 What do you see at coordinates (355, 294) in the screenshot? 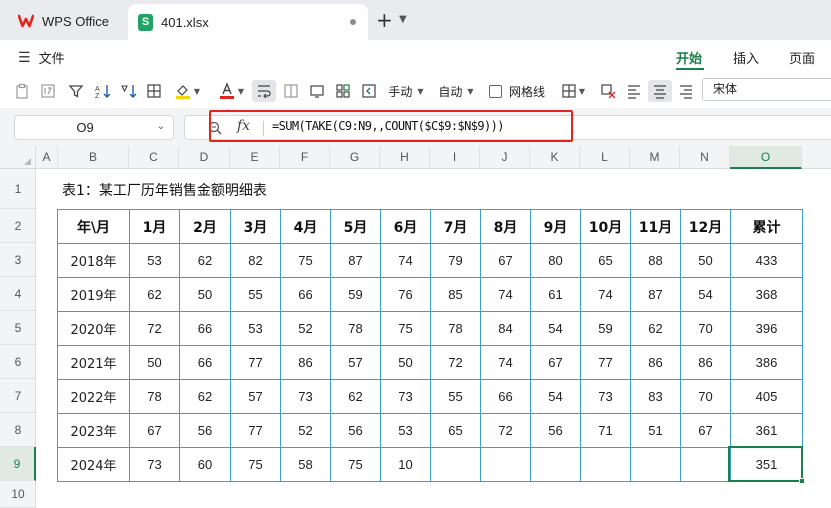
I see `data-cell: 59` at bounding box center [355, 294].